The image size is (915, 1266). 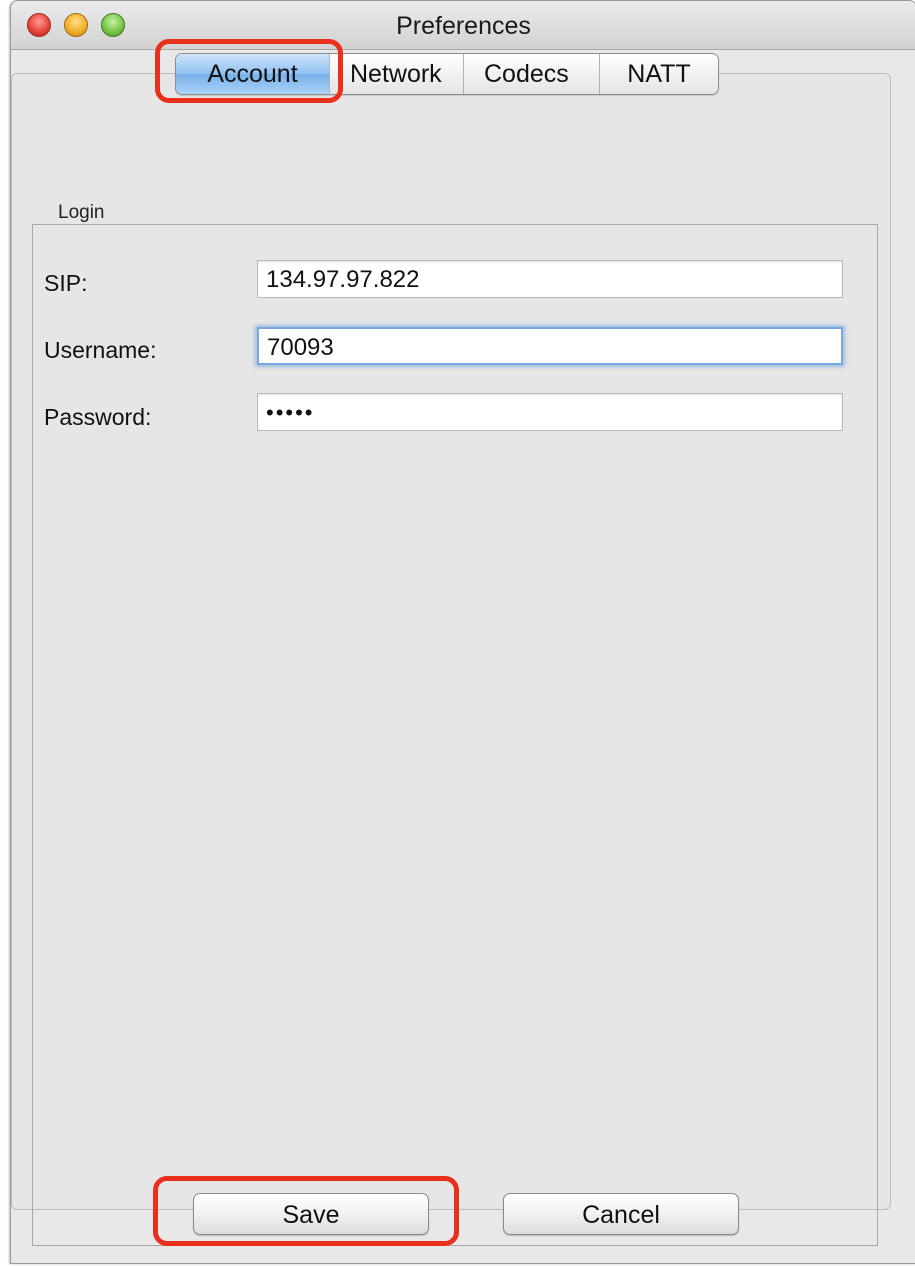 I want to click on window-title: Preferences, so click(x=463, y=26).